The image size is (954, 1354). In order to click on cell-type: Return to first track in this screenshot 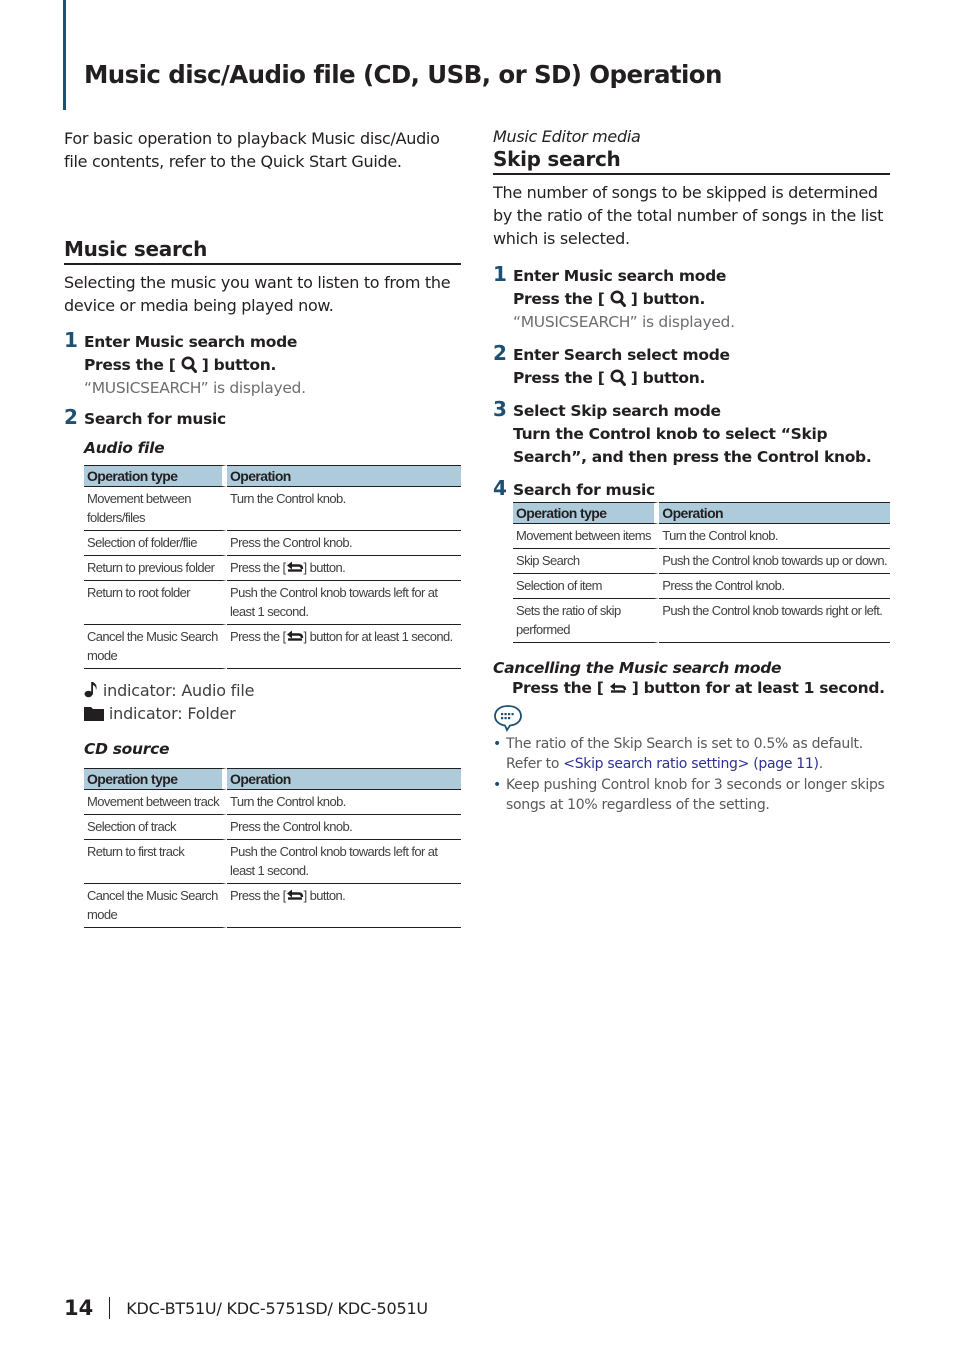, I will do `click(156, 862)`.